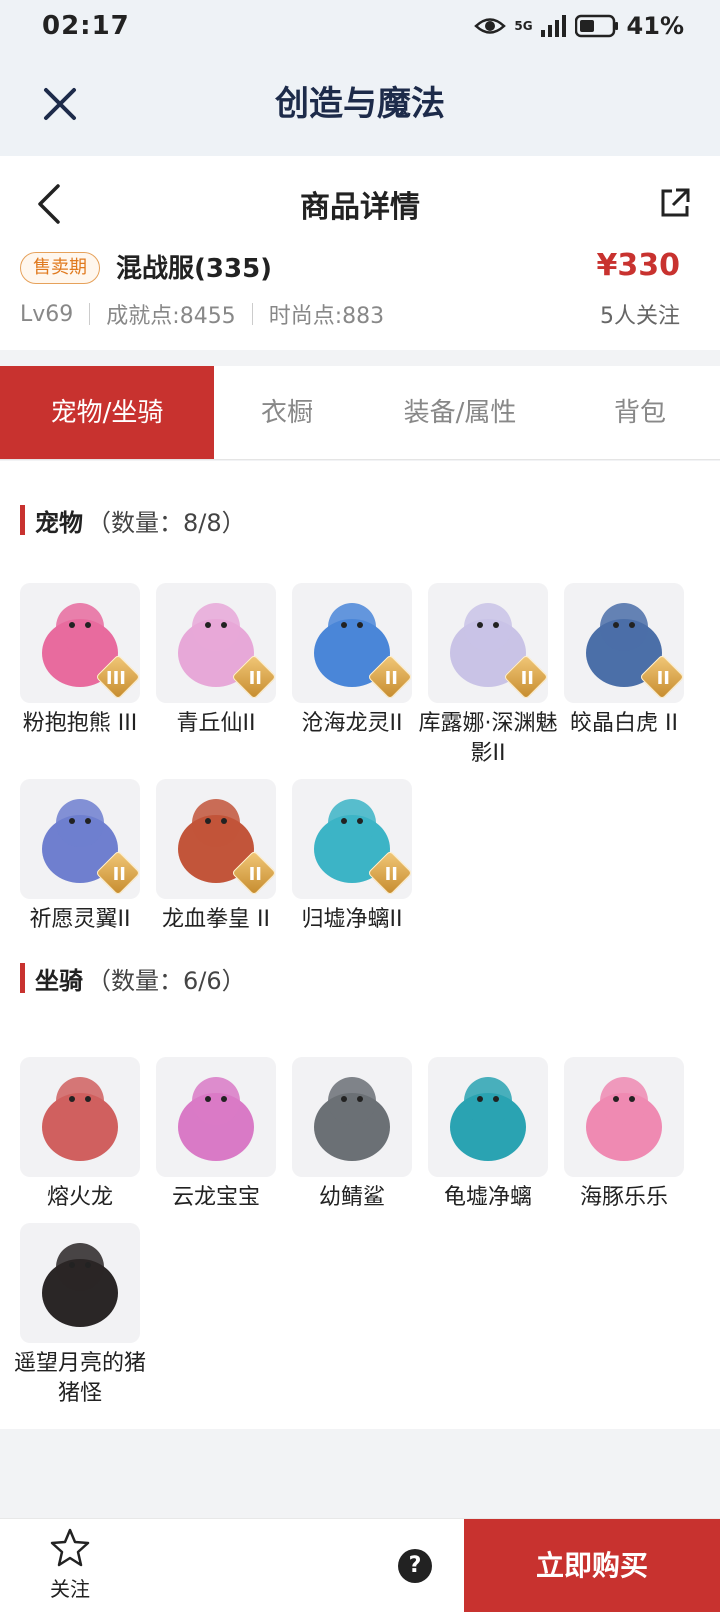  What do you see at coordinates (115, 678) in the screenshot?
I see `tier-label: III` at bounding box center [115, 678].